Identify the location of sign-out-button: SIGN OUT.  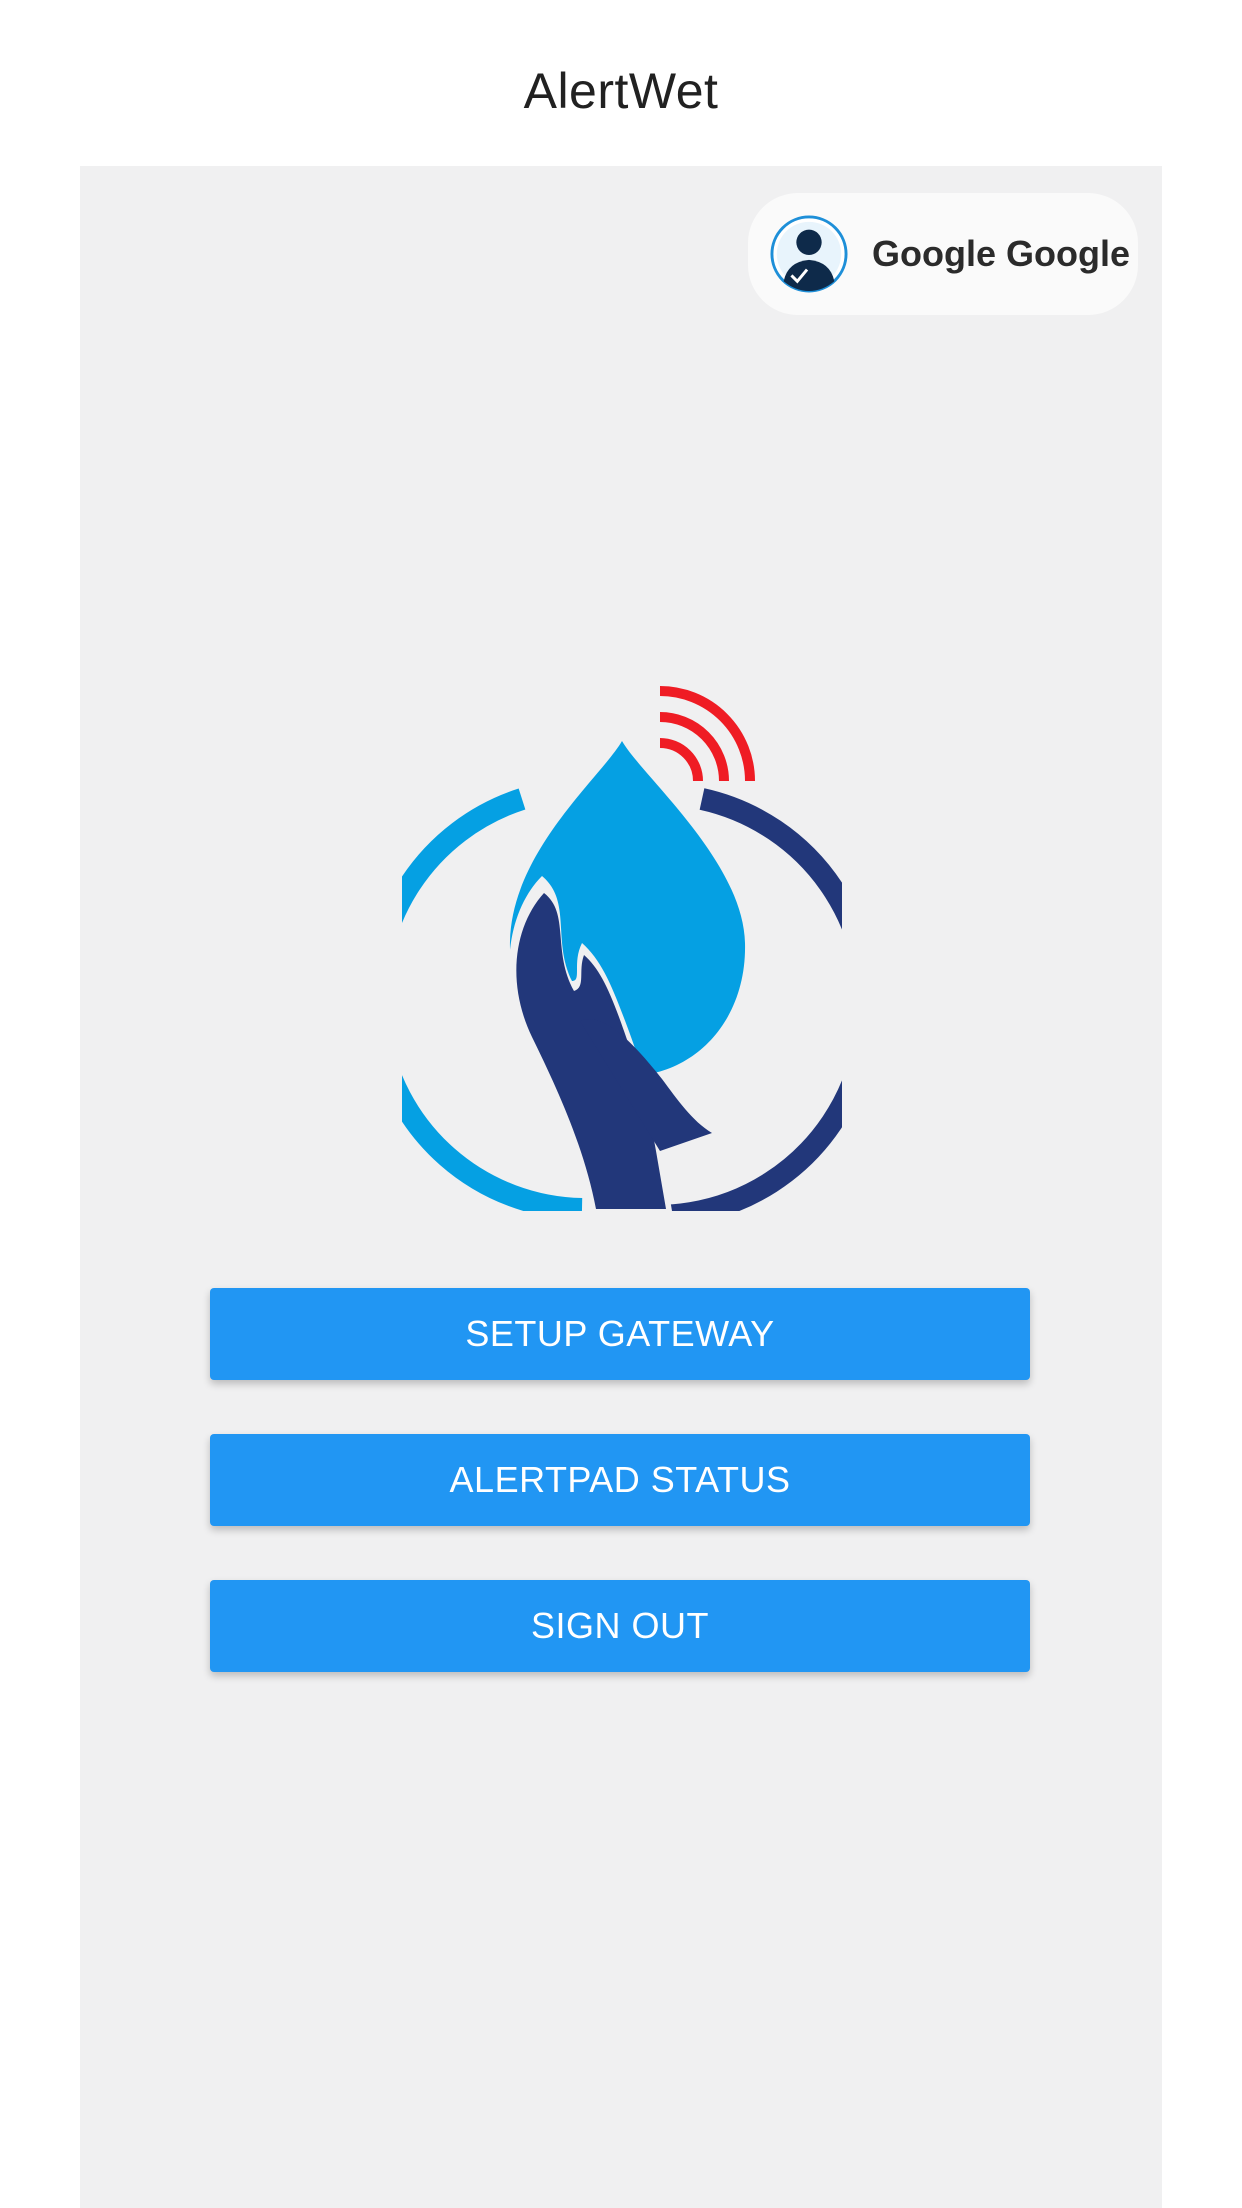
(620, 1626).